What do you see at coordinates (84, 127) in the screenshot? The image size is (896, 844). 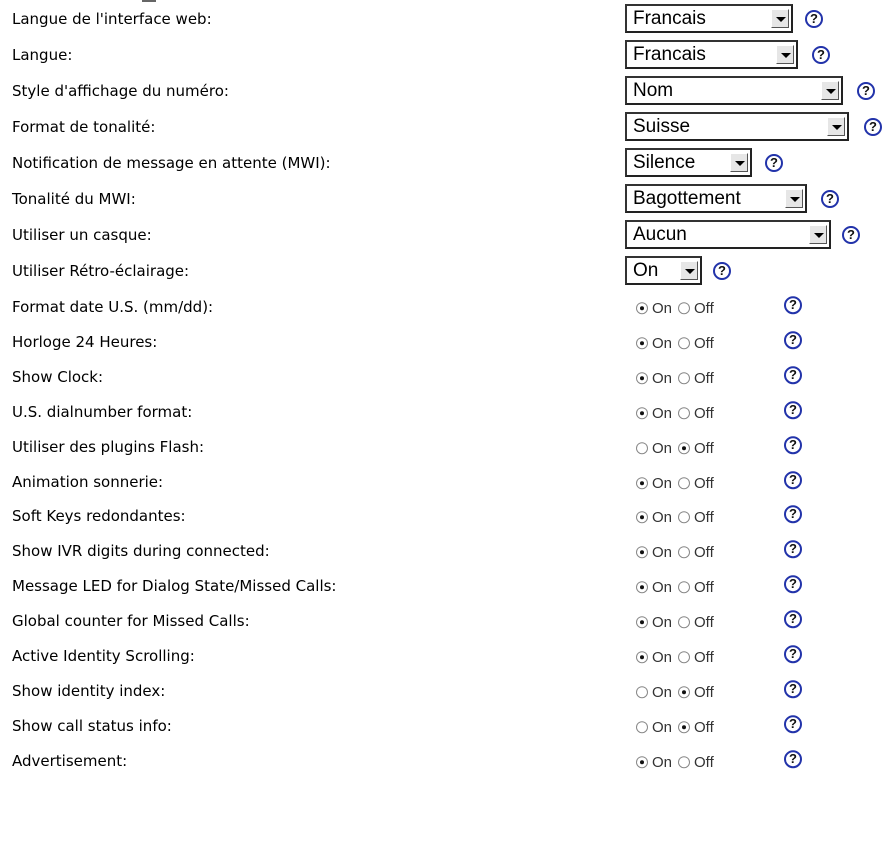 I see `setting-label: Format de tonalité:` at bounding box center [84, 127].